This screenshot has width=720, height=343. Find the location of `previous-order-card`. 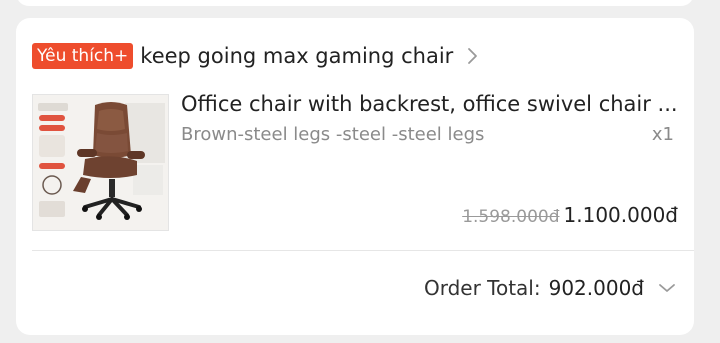

previous-order-card is located at coordinates (355, 3).